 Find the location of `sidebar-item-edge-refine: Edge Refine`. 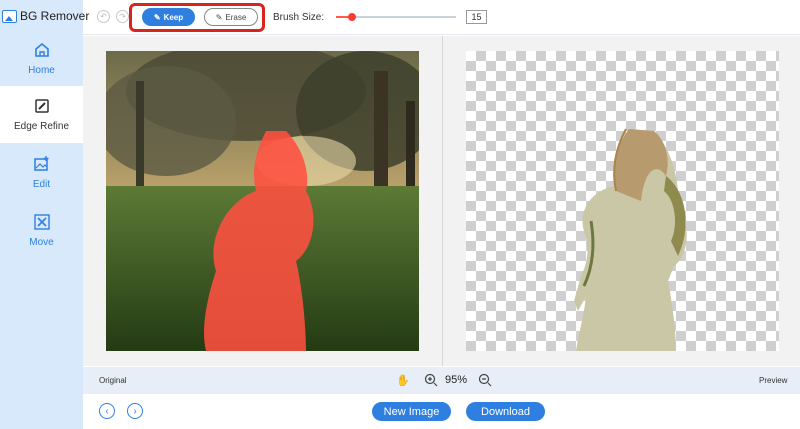

sidebar-item-edge-refine: Edge Refine is located at coordinates (41, 114).